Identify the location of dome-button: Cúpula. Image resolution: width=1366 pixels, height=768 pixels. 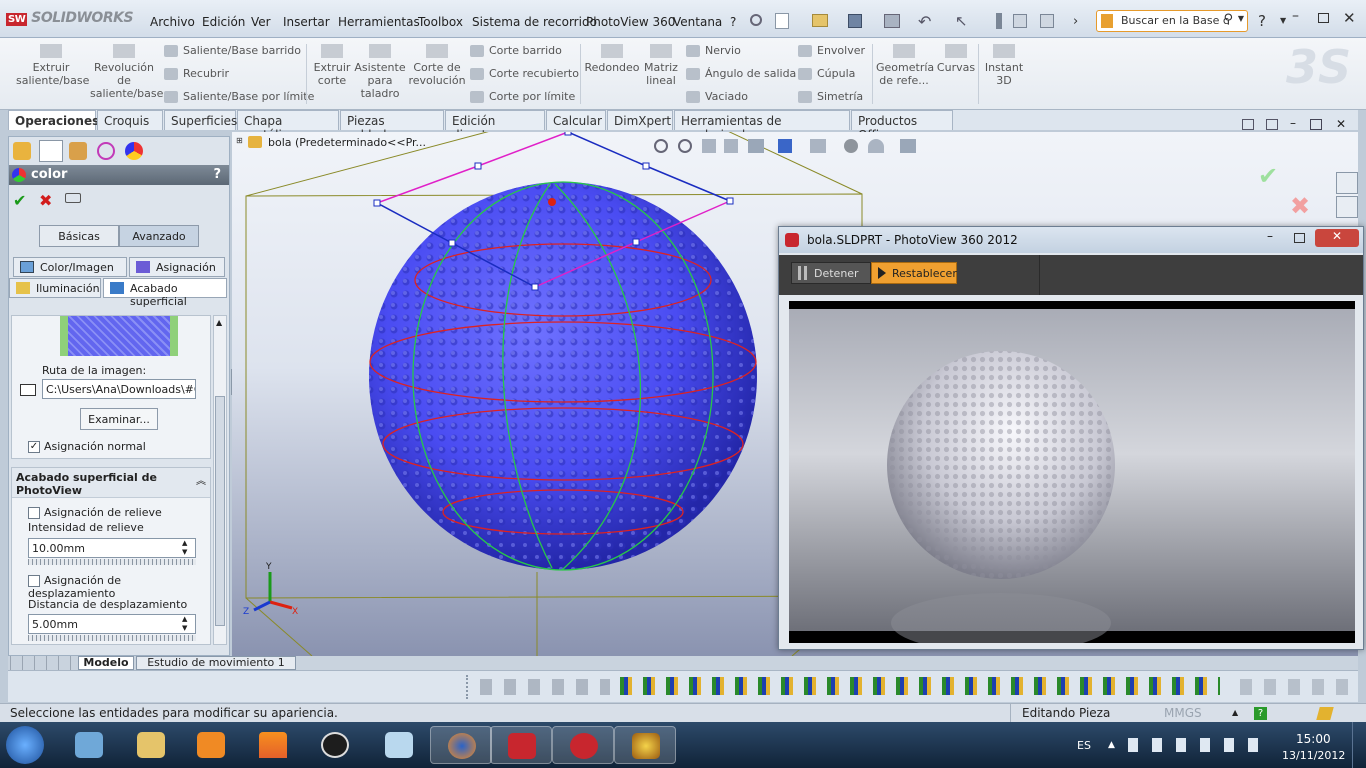
(826, 73).